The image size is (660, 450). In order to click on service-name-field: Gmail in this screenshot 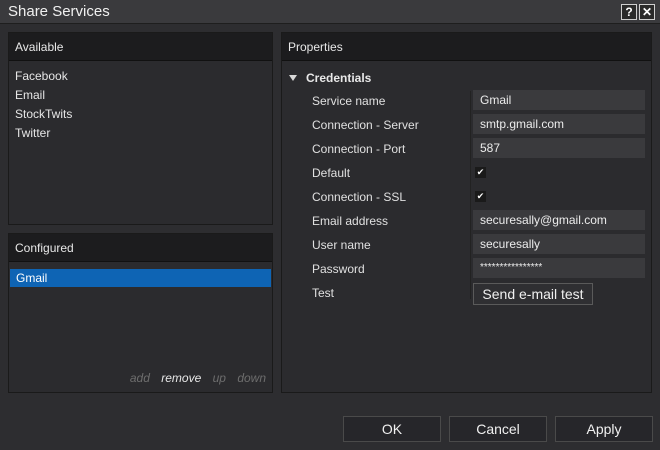, I will do `click(559, 100)`.